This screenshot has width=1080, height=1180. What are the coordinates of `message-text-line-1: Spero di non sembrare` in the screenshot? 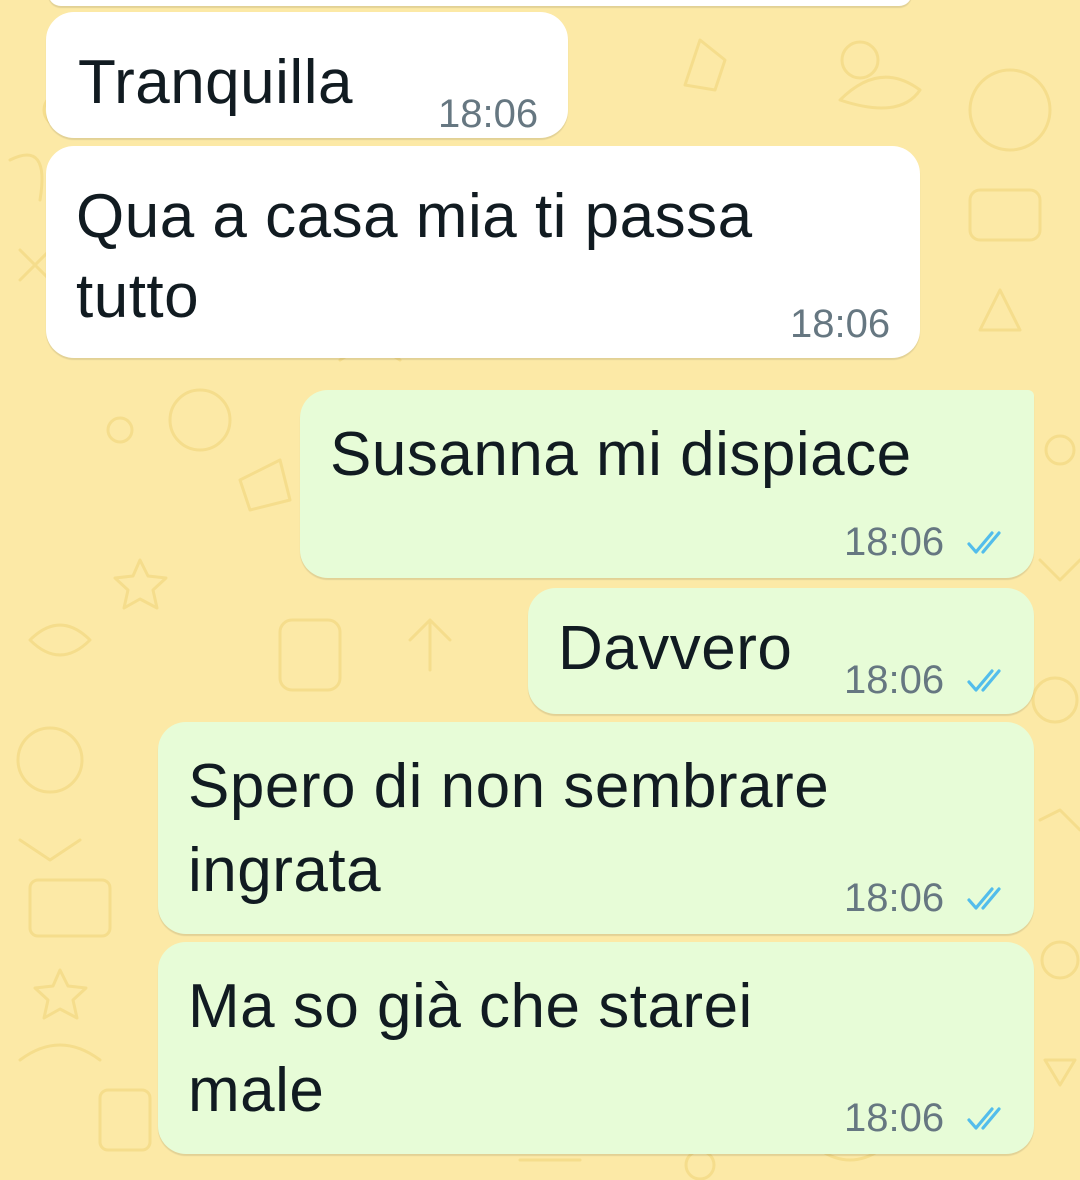 It's located at (509, 786).